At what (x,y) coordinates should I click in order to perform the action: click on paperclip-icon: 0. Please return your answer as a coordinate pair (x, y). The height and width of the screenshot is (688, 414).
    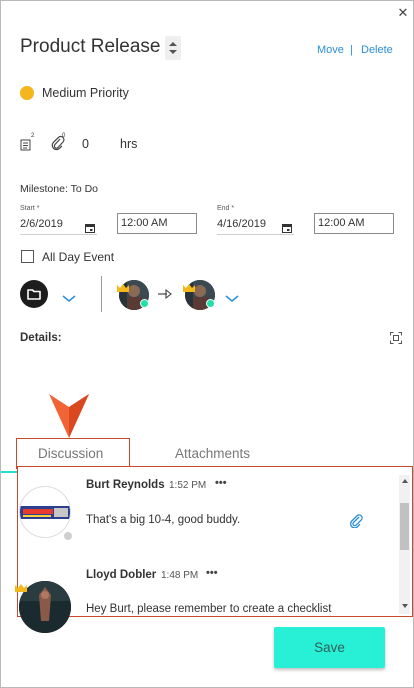
    Looking at the image, I should click on (58, 142).